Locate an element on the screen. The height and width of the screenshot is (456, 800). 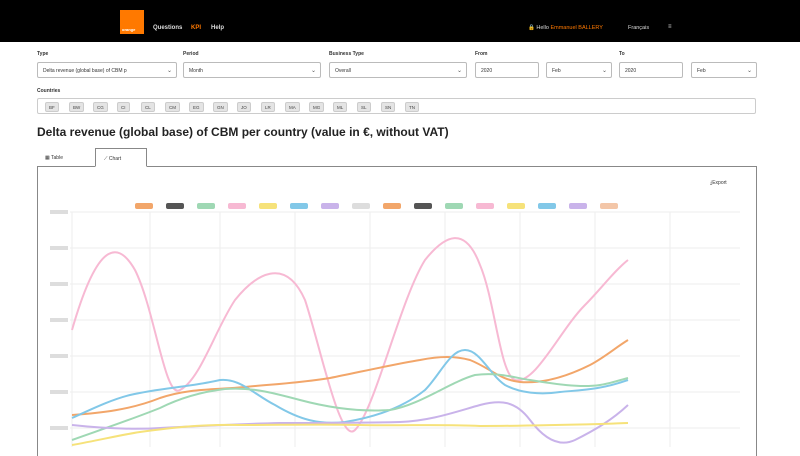
y-axis-tick-placeholders is located at coordinates (59, 320).